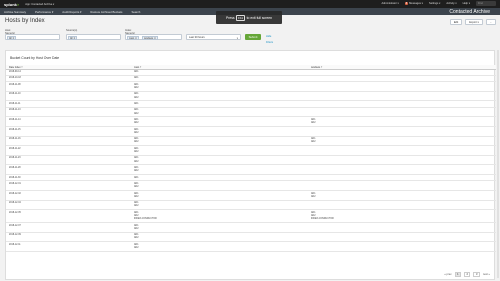 The image size is (500, 281). Describe the element at coordinates (251, 113) in the screenshot. I see `table-row: 2018-11-13 AD1 AD2` at that location.